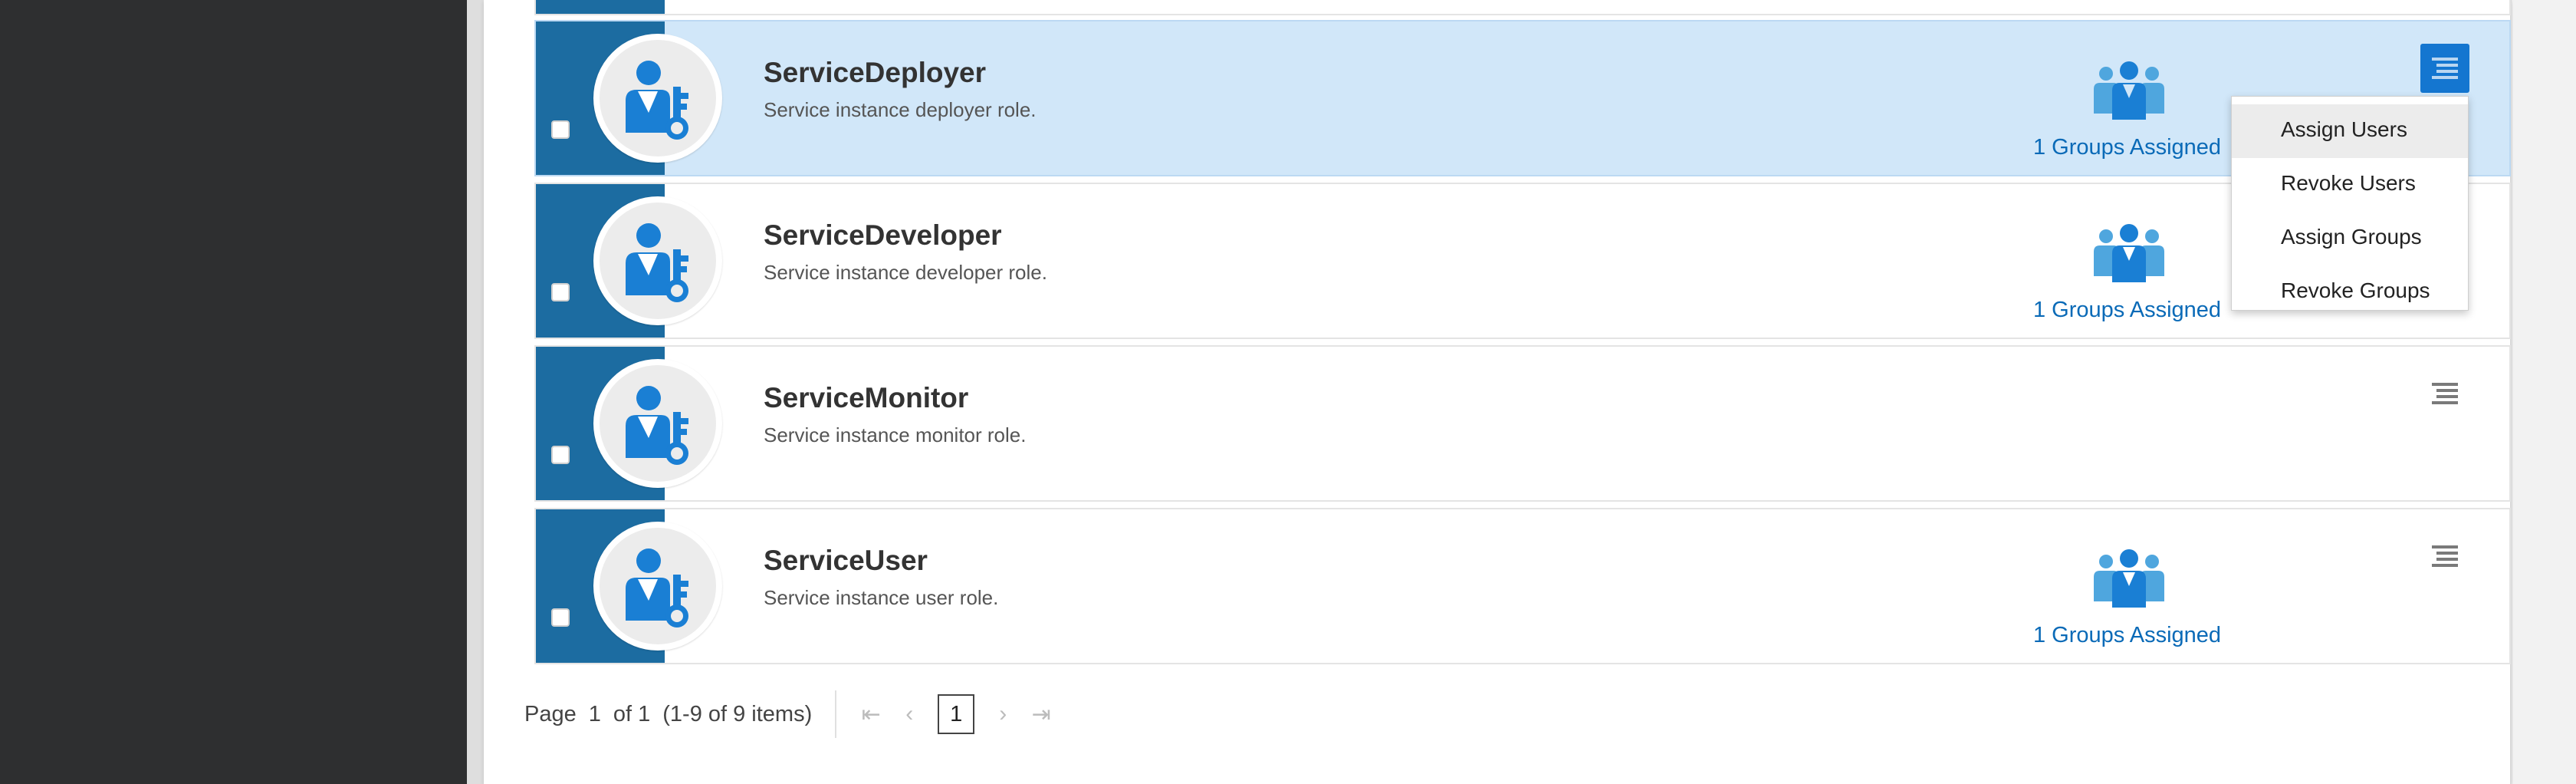 The image size is (2576, 784). Describe the element at coordinates (836, 714) in the screenshot. I see `pager-divider` at that location.